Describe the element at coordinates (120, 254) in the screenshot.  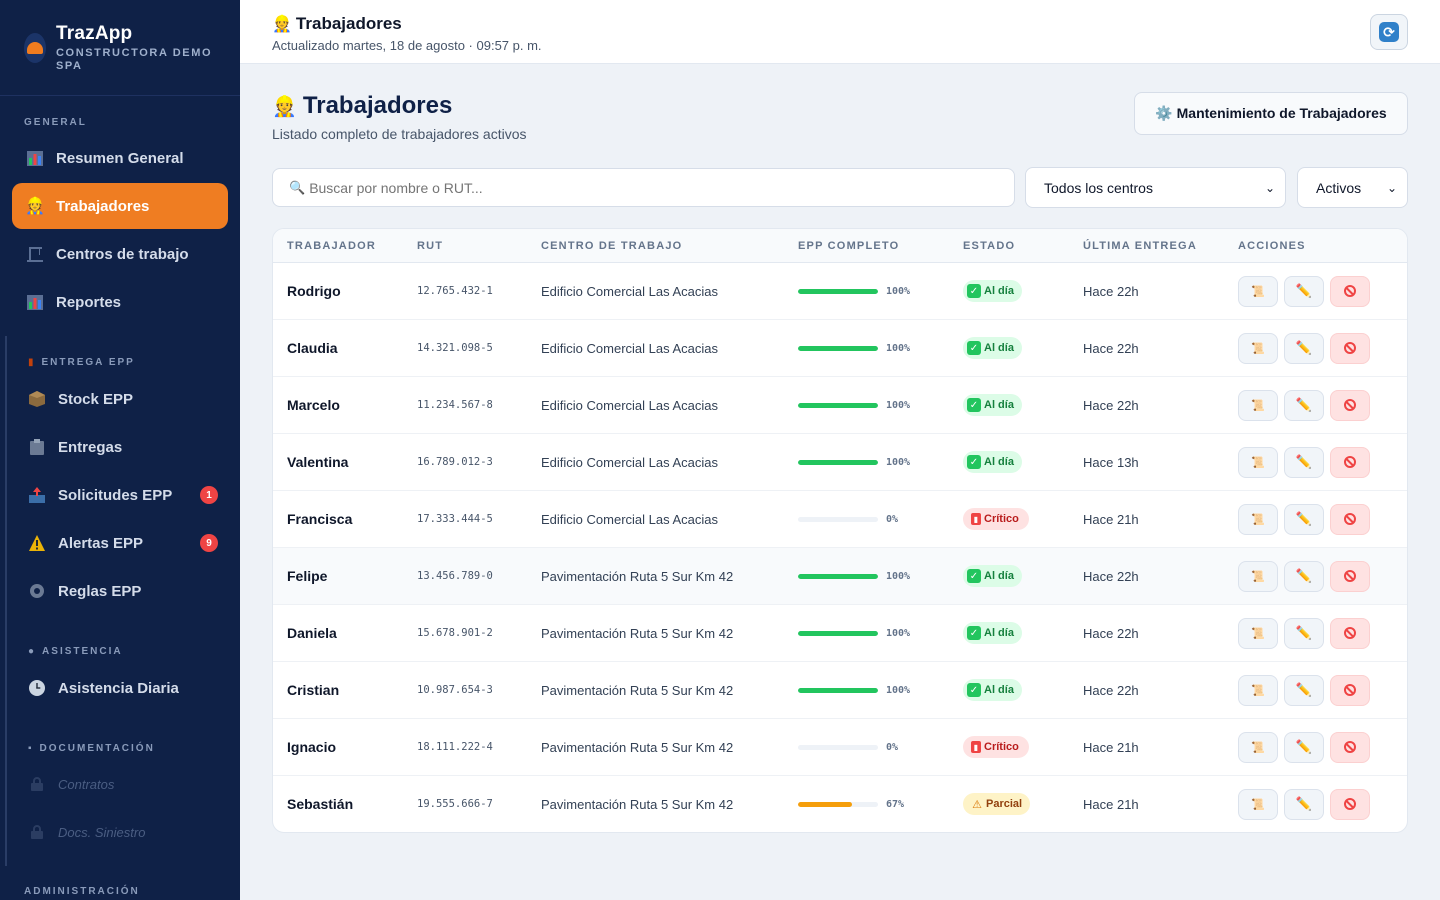
I see `sidebar-item-centros: Centros de trabajo` at that location.